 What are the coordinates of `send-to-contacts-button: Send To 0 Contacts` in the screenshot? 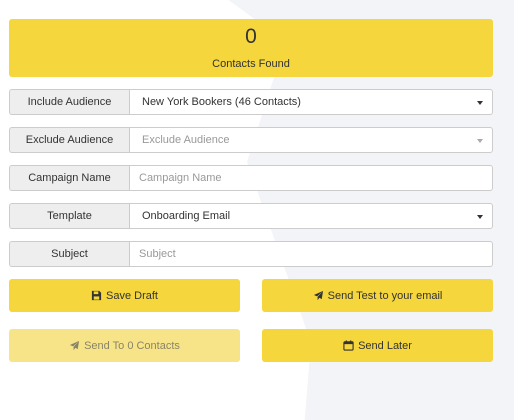 It's located at (124, 345).